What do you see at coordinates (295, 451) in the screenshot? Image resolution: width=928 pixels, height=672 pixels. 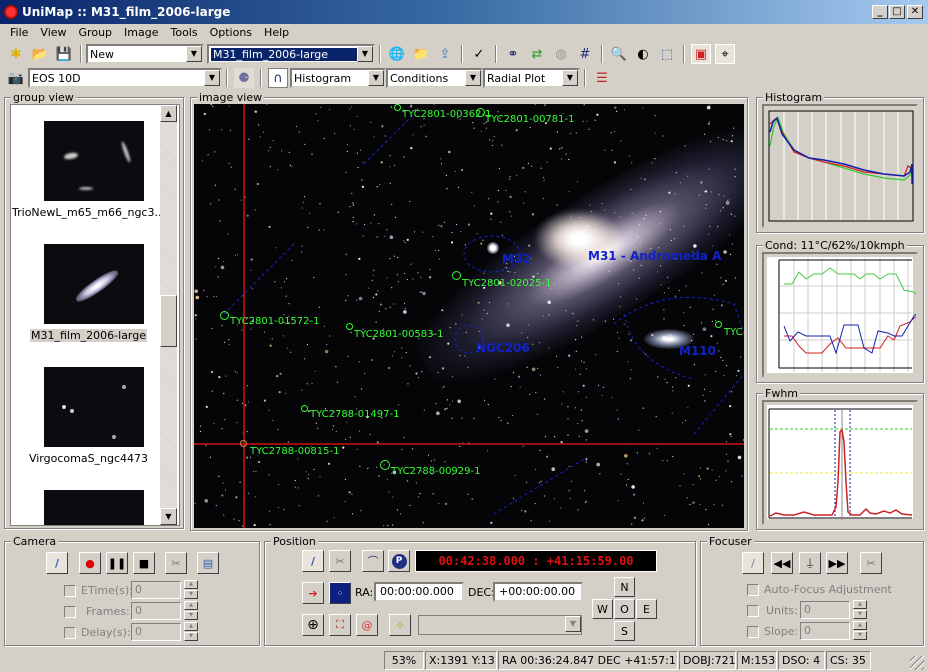 I see `star-label: TYC2788-00815-1` at bounding box center [295, 451].